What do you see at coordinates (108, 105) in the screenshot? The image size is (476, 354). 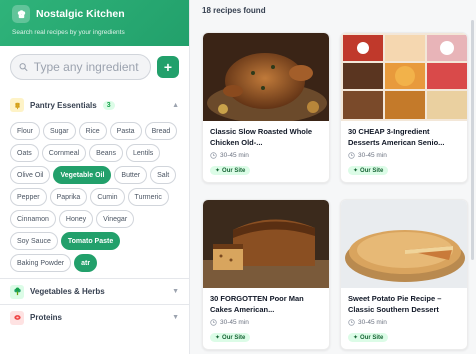 I see `selected-count-badge: 3` at bounding box center [108, 105].